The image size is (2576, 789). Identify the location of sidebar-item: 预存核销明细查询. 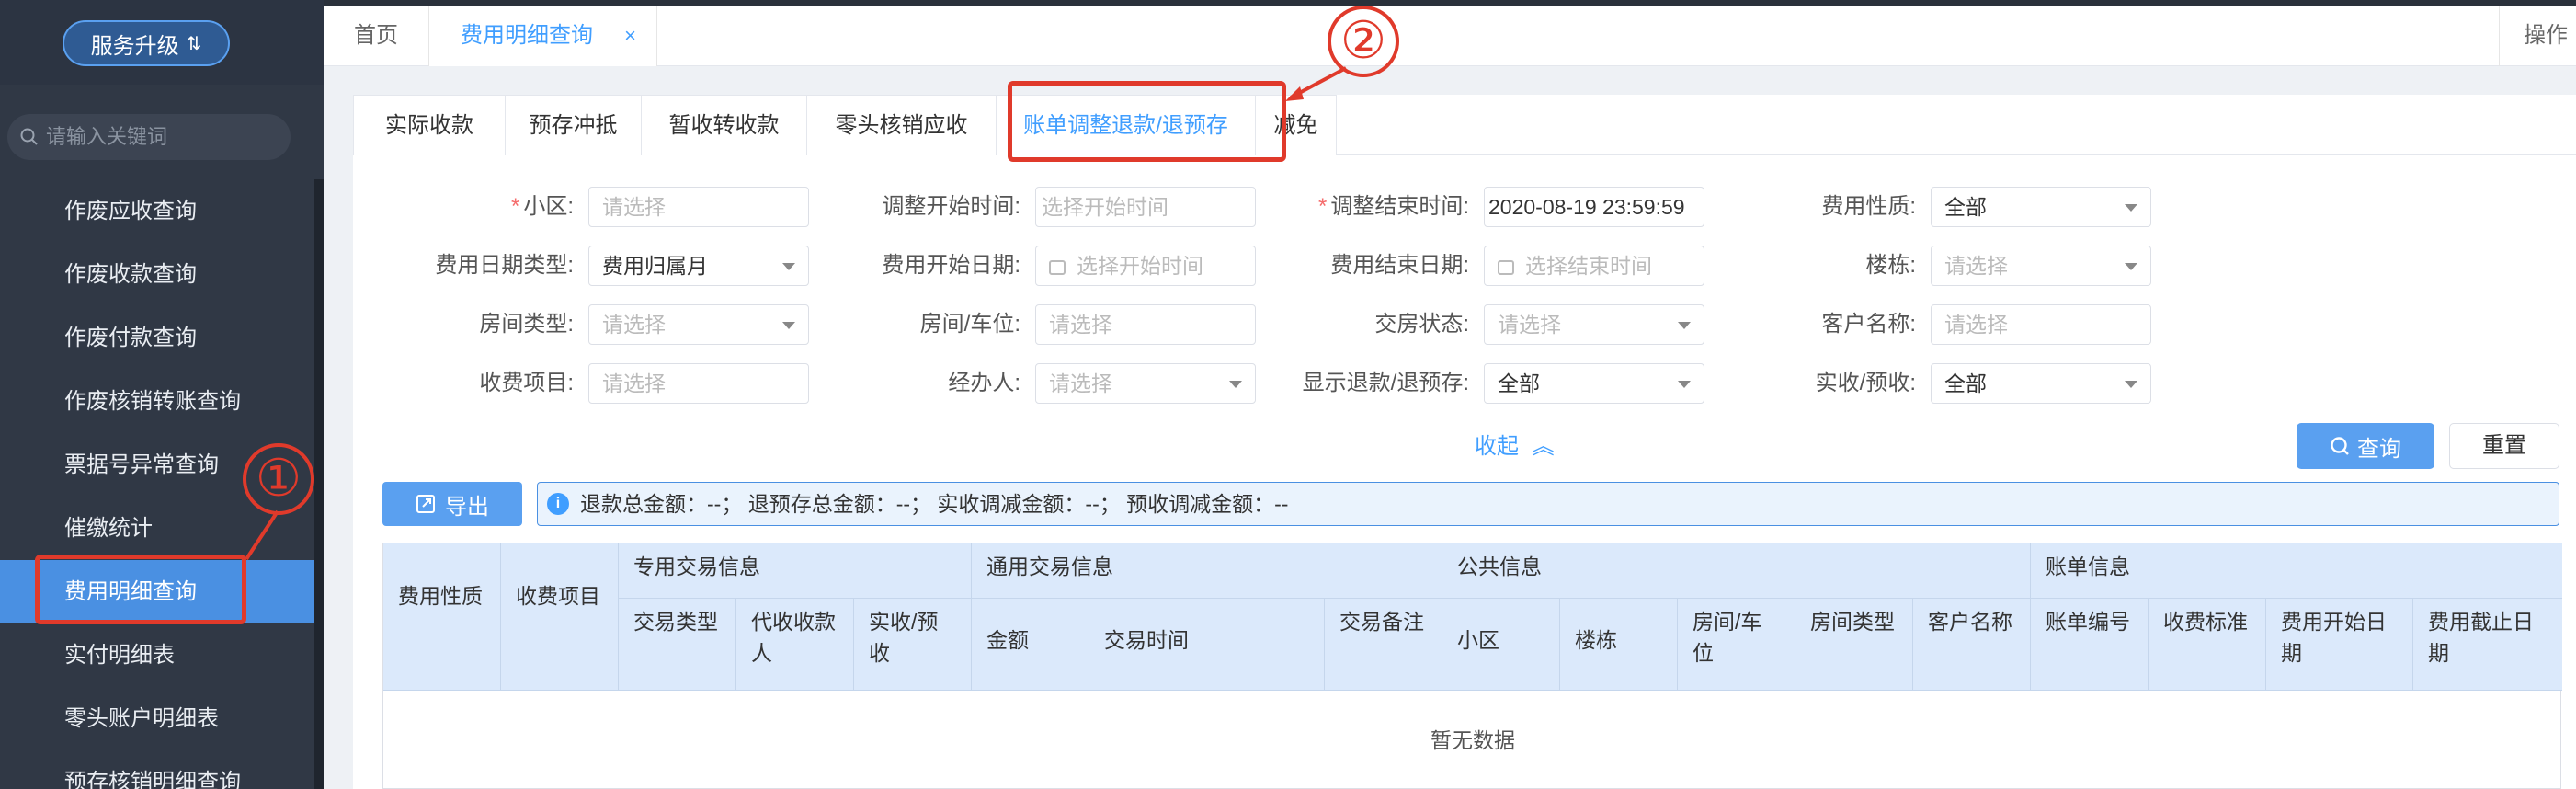
(157, 769).